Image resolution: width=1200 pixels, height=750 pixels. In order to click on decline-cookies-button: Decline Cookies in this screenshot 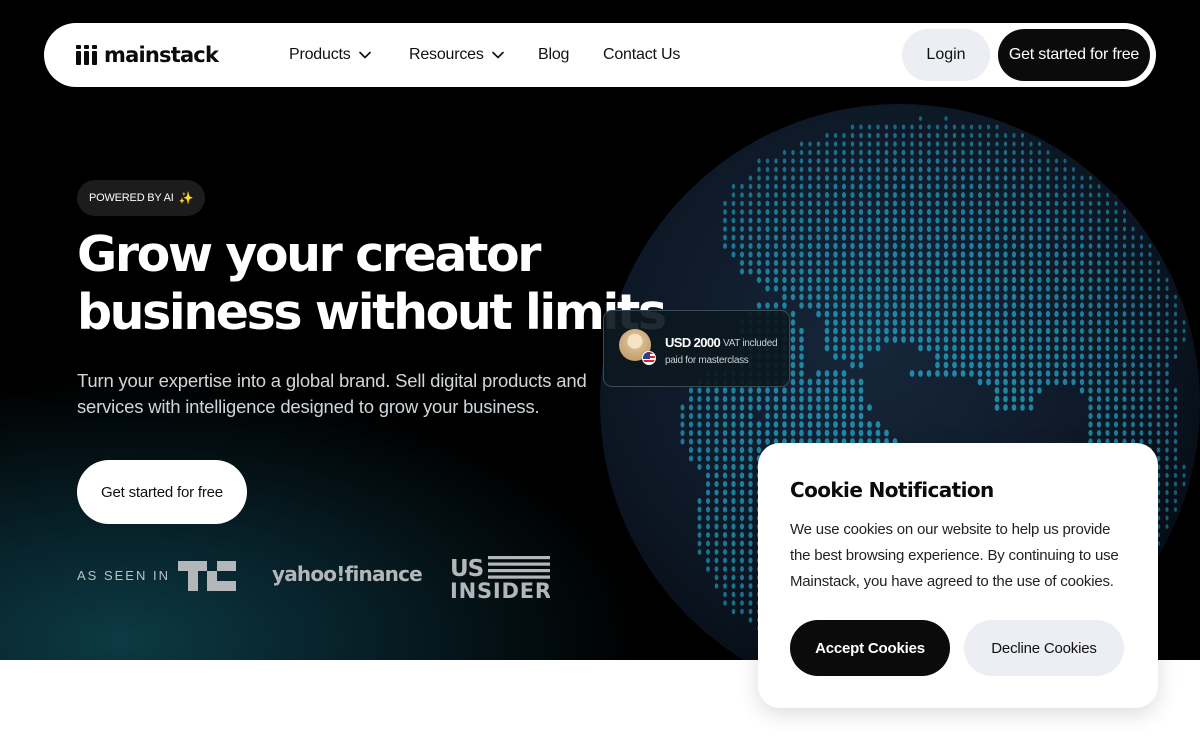, I will do `click(1044, 648)`.